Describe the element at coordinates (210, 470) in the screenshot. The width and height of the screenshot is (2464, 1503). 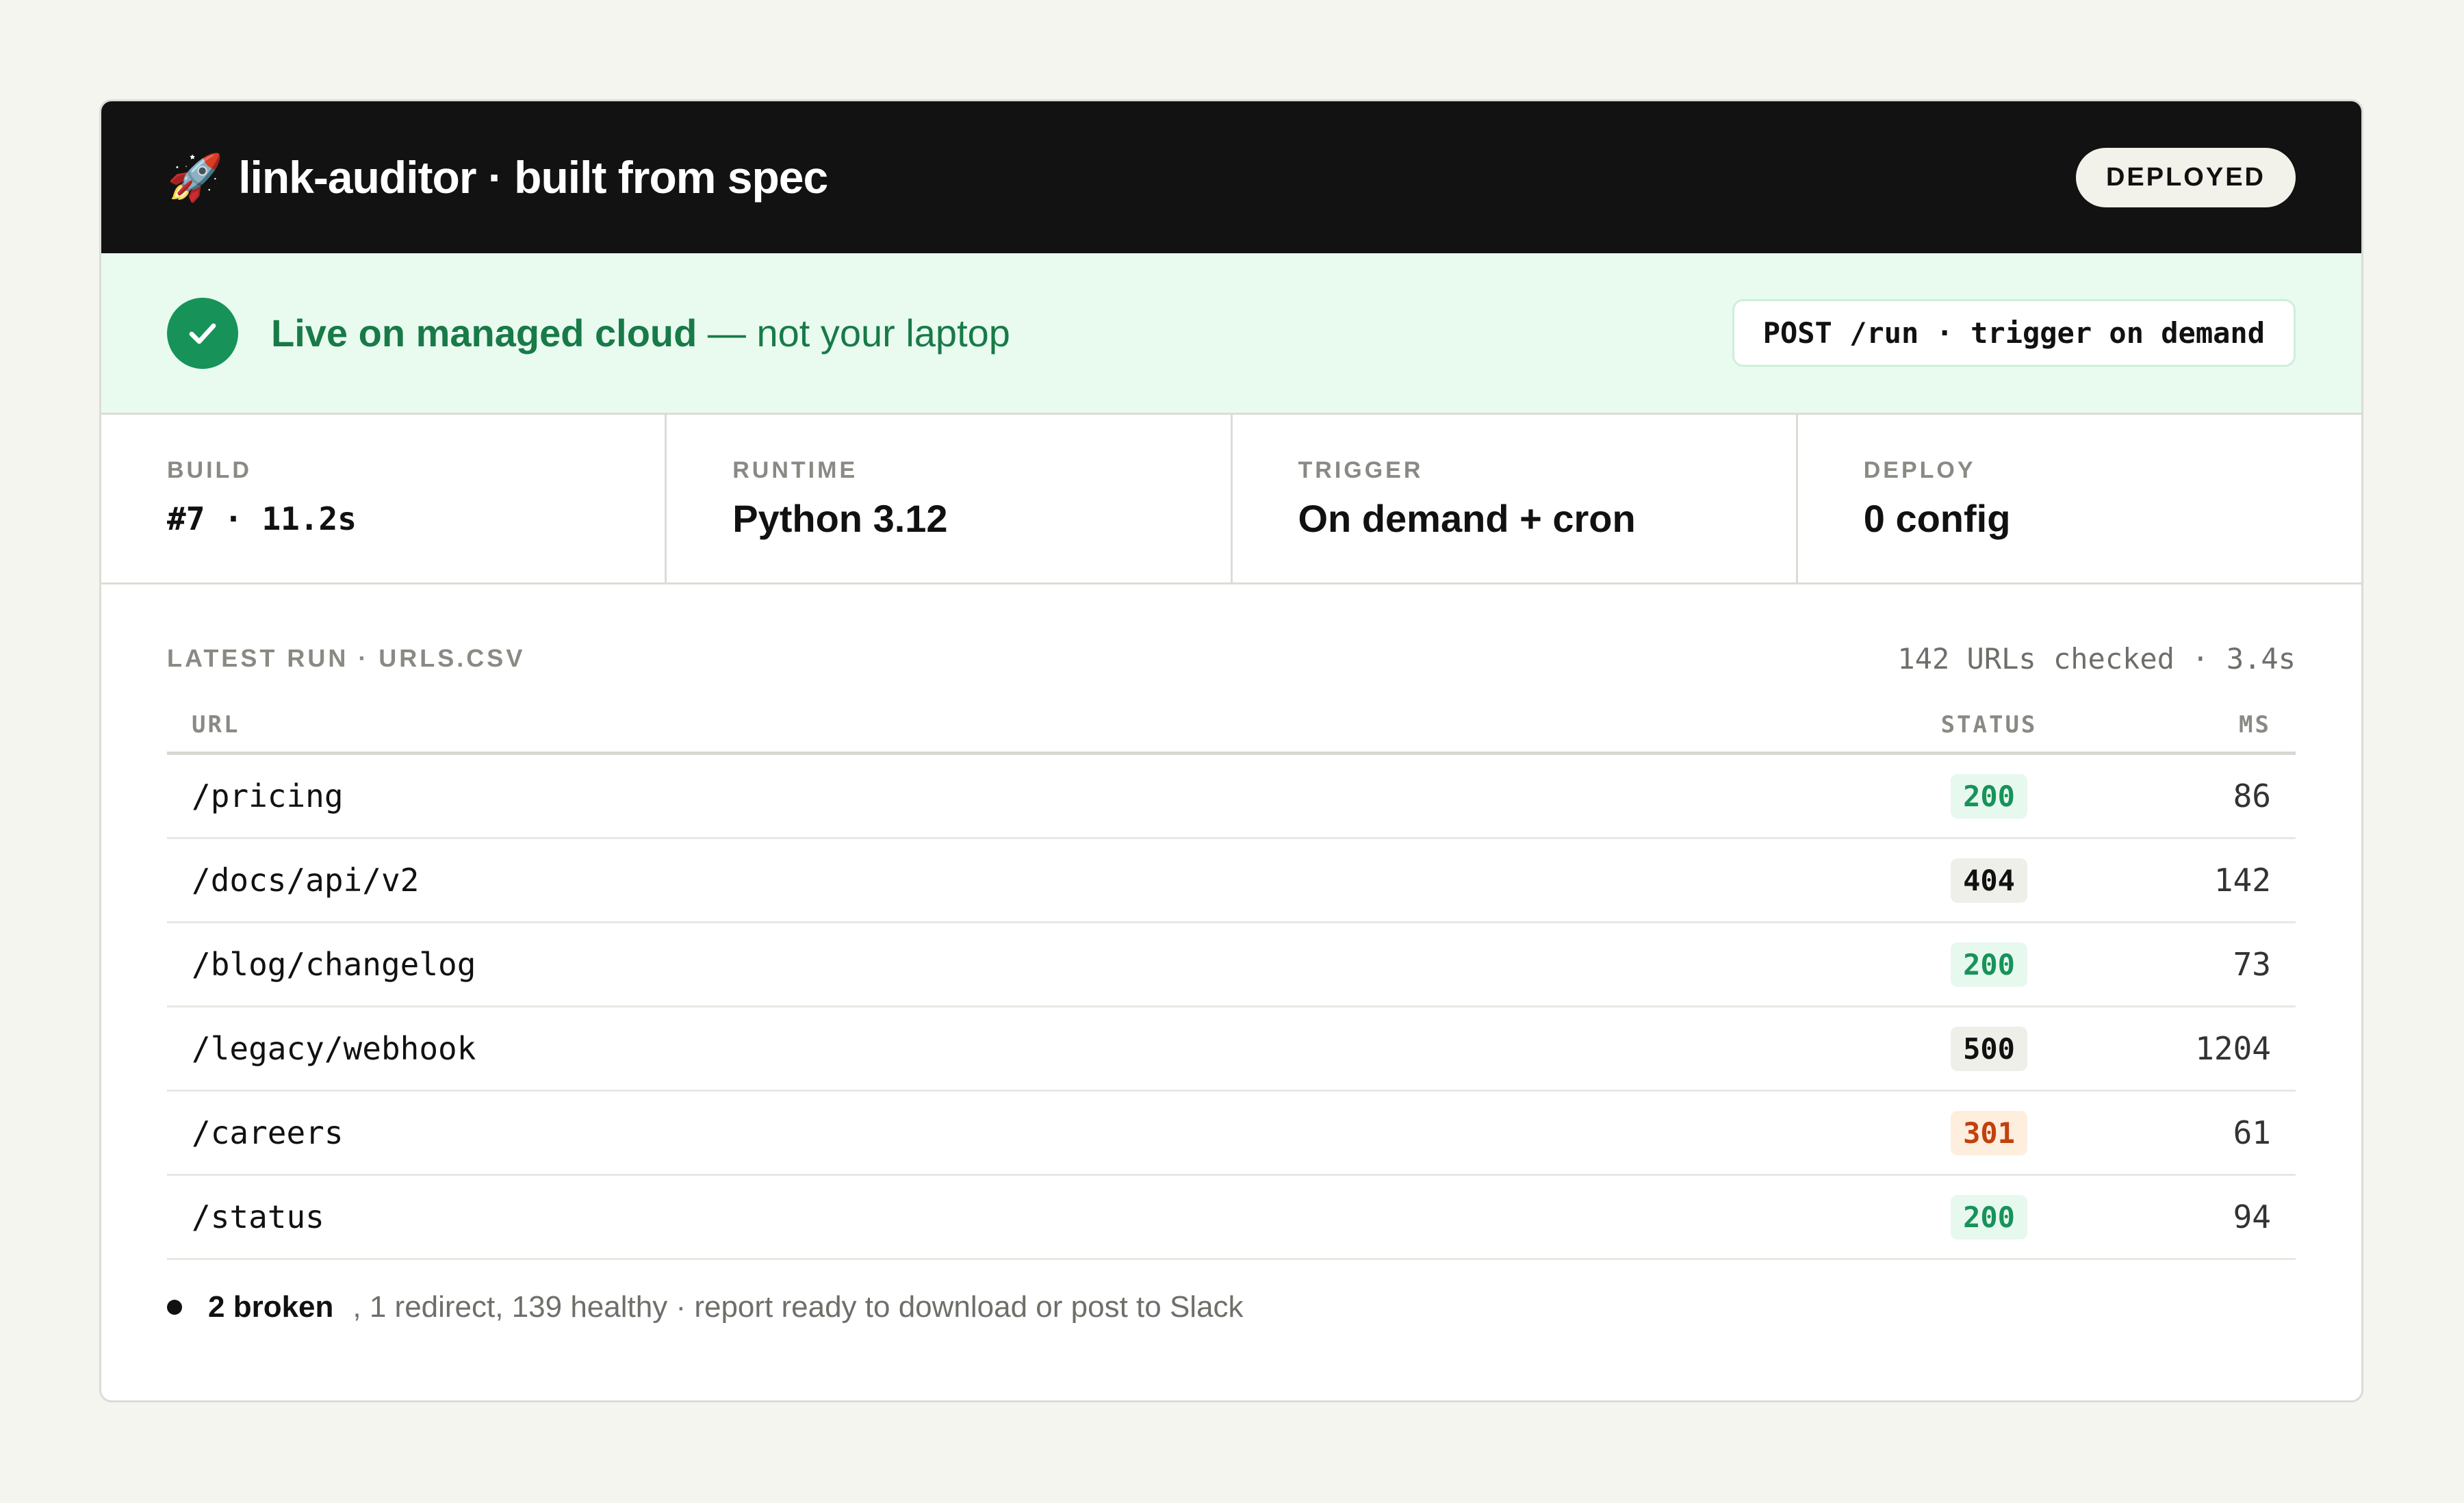
I see `stat-label: BUILD` at that location.